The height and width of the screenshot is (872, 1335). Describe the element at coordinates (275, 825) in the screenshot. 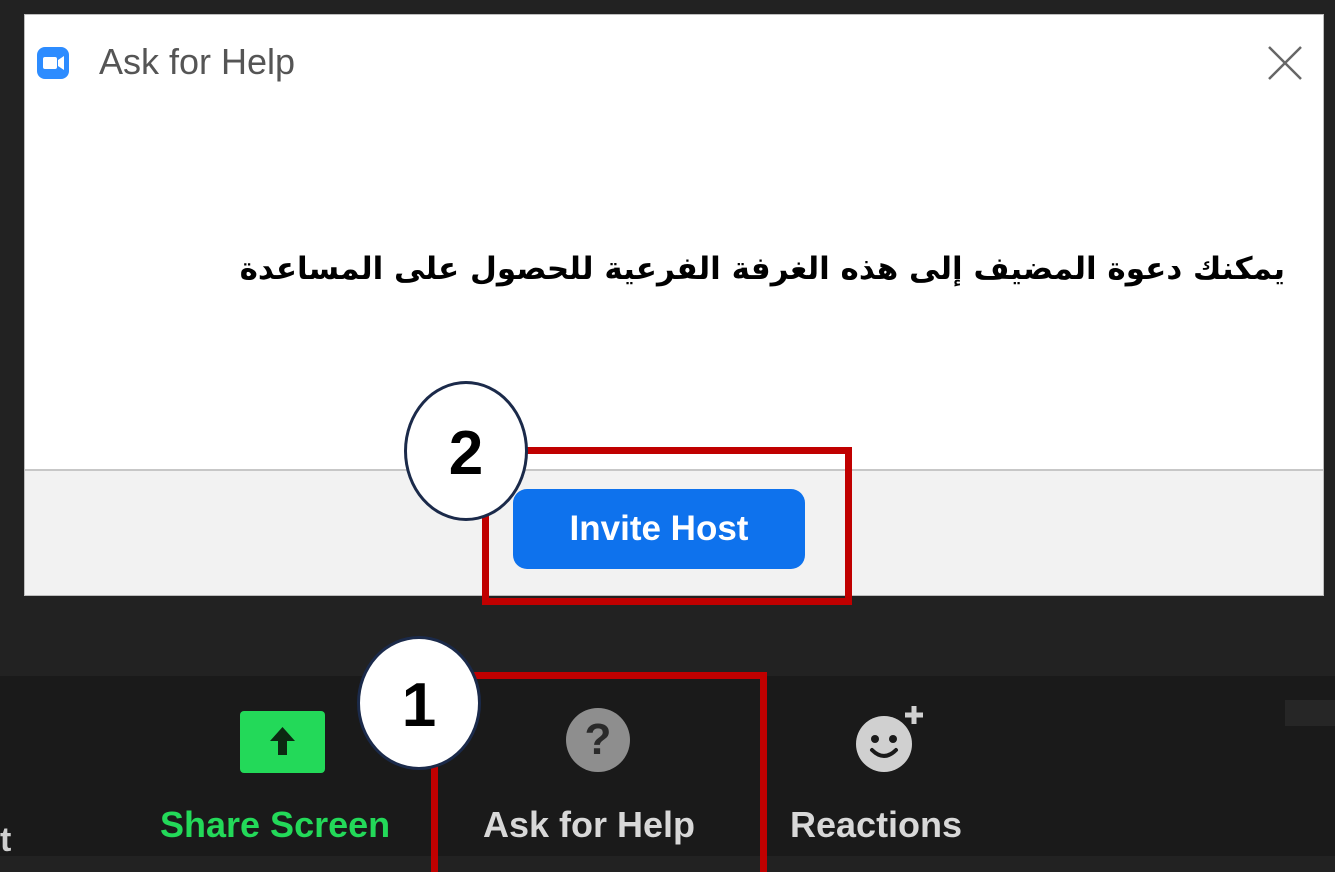

I see `share-screen-label: Share Screen` at that location.